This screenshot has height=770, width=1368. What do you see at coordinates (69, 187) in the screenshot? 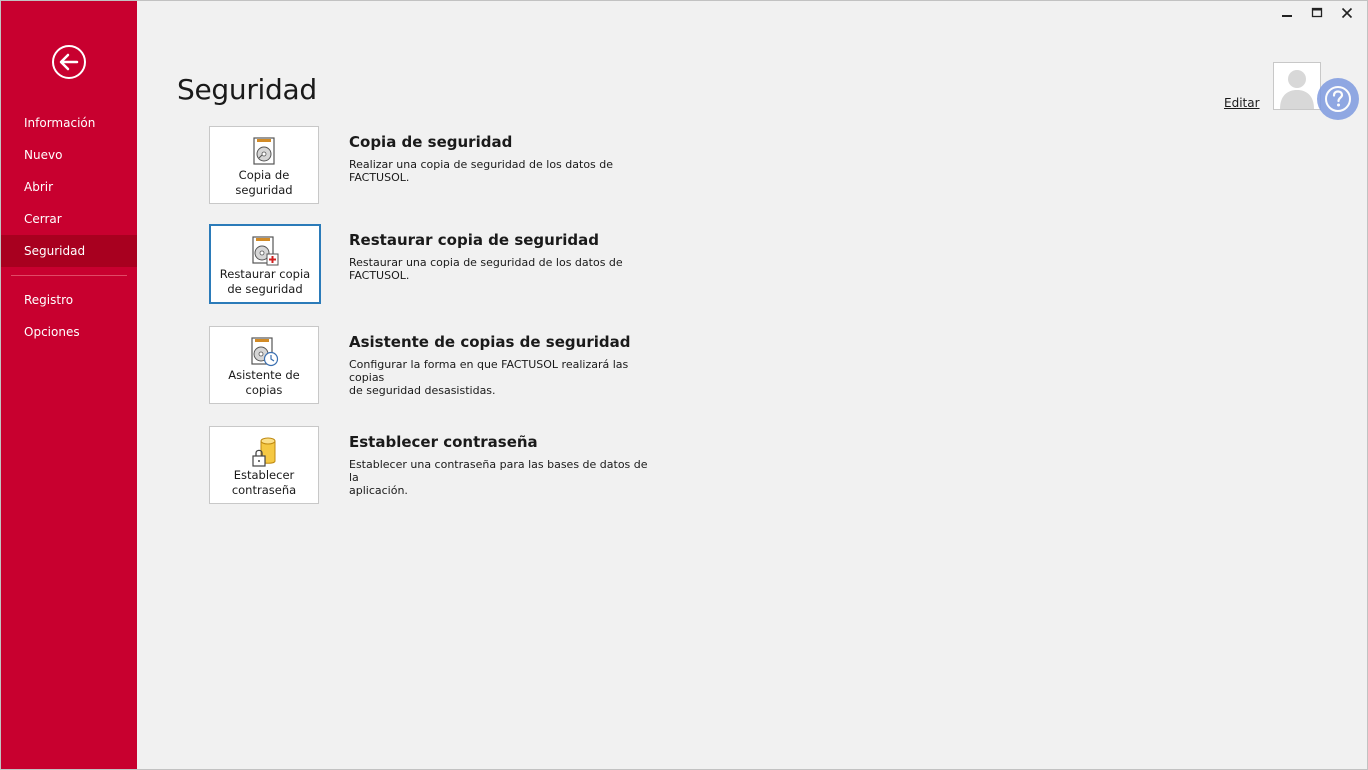
I see `sidebar-item-abrir: Abrir` at bounding box center [69, 187].